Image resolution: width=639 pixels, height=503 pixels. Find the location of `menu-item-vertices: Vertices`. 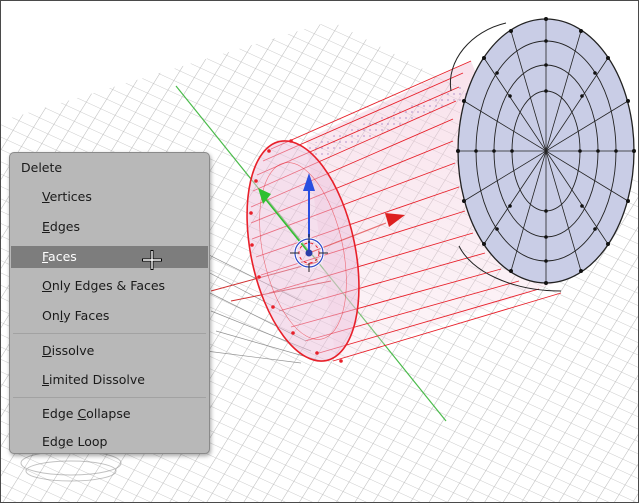

menu-item-vertices: Vertices is located at coordinates (109, 197).